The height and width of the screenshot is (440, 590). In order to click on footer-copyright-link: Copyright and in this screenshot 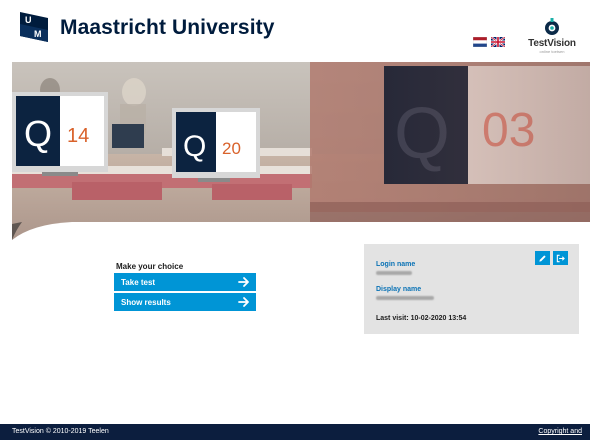, I will do `click(560, 431)`.